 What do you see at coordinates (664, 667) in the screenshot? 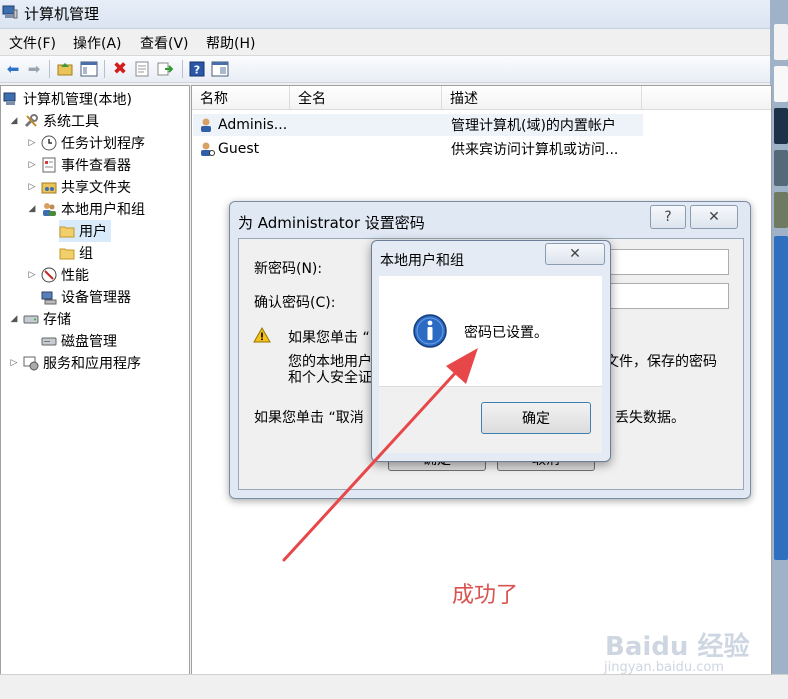
I see `watermark-url: jingyan.baidu.com` at bounding box center [664, 667].